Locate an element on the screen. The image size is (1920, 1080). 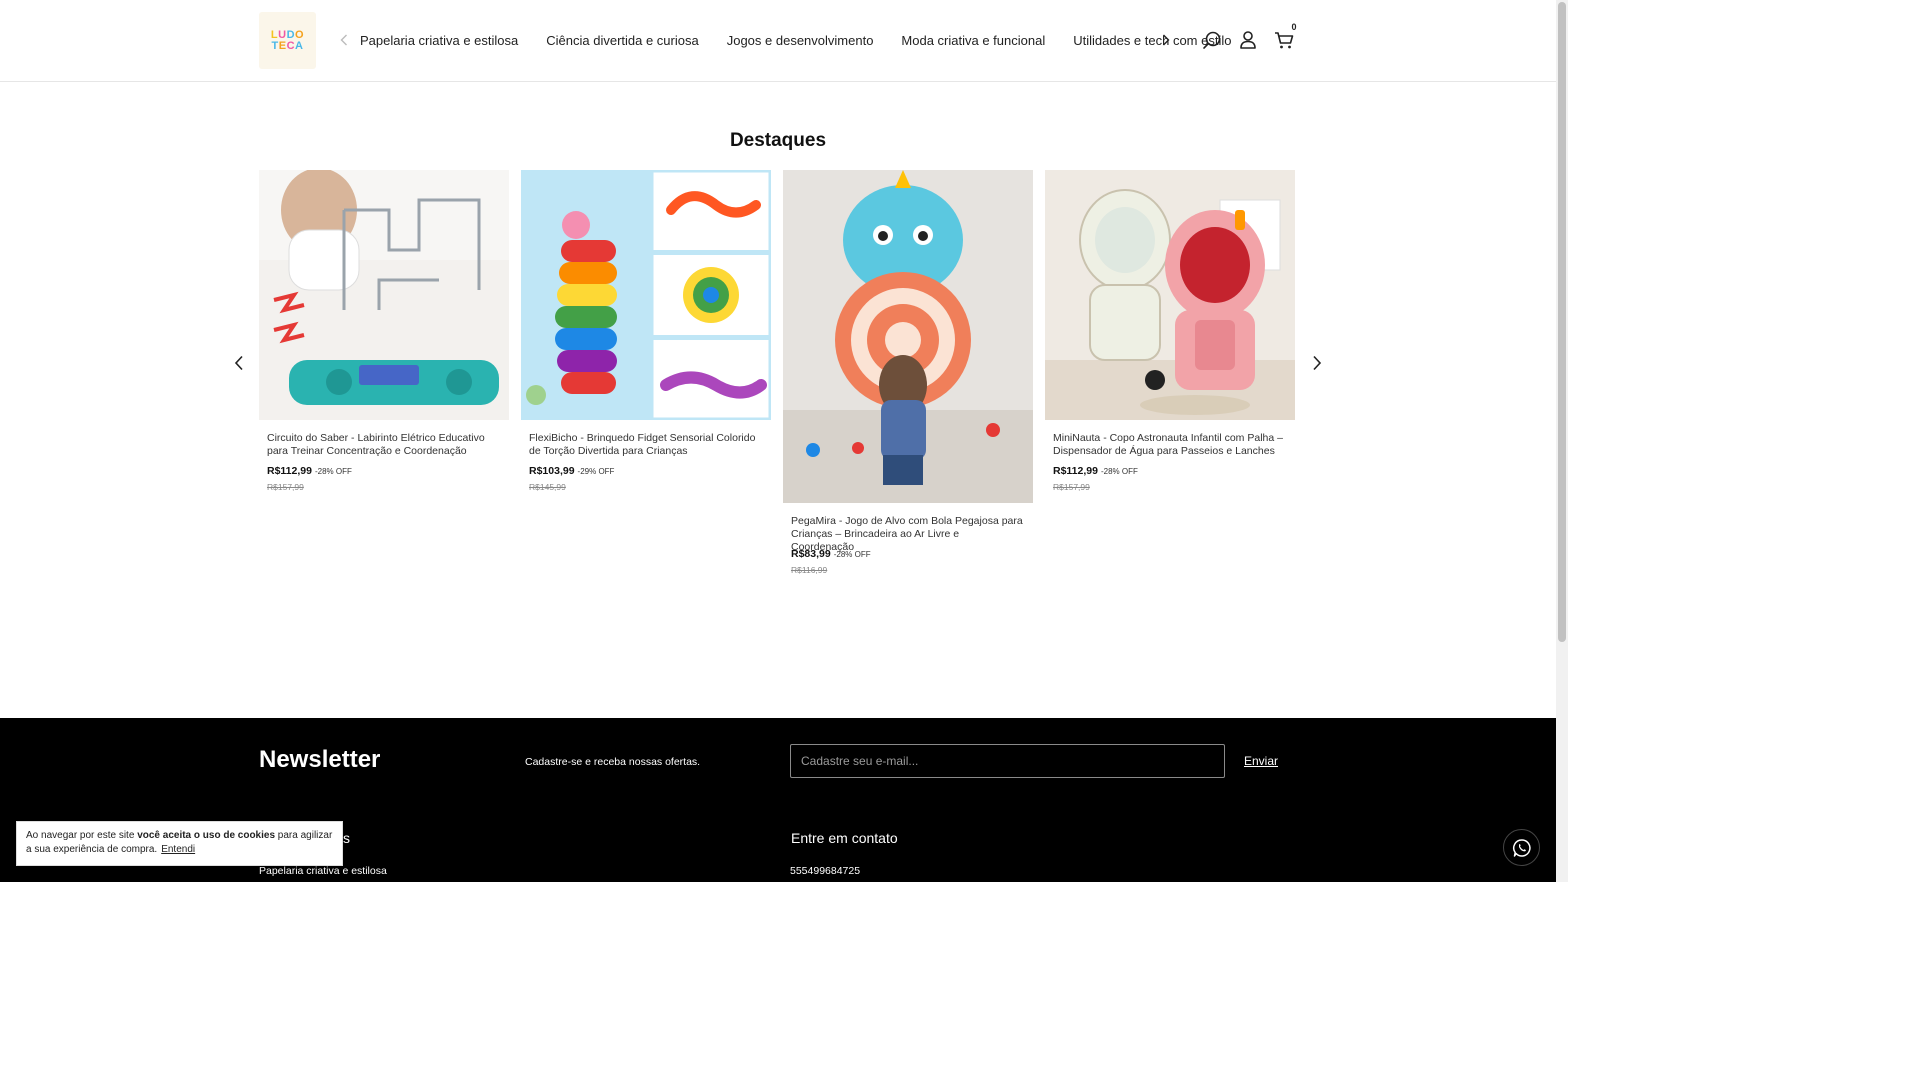
product-image-maze-toy is located at coordinates (384, 295).